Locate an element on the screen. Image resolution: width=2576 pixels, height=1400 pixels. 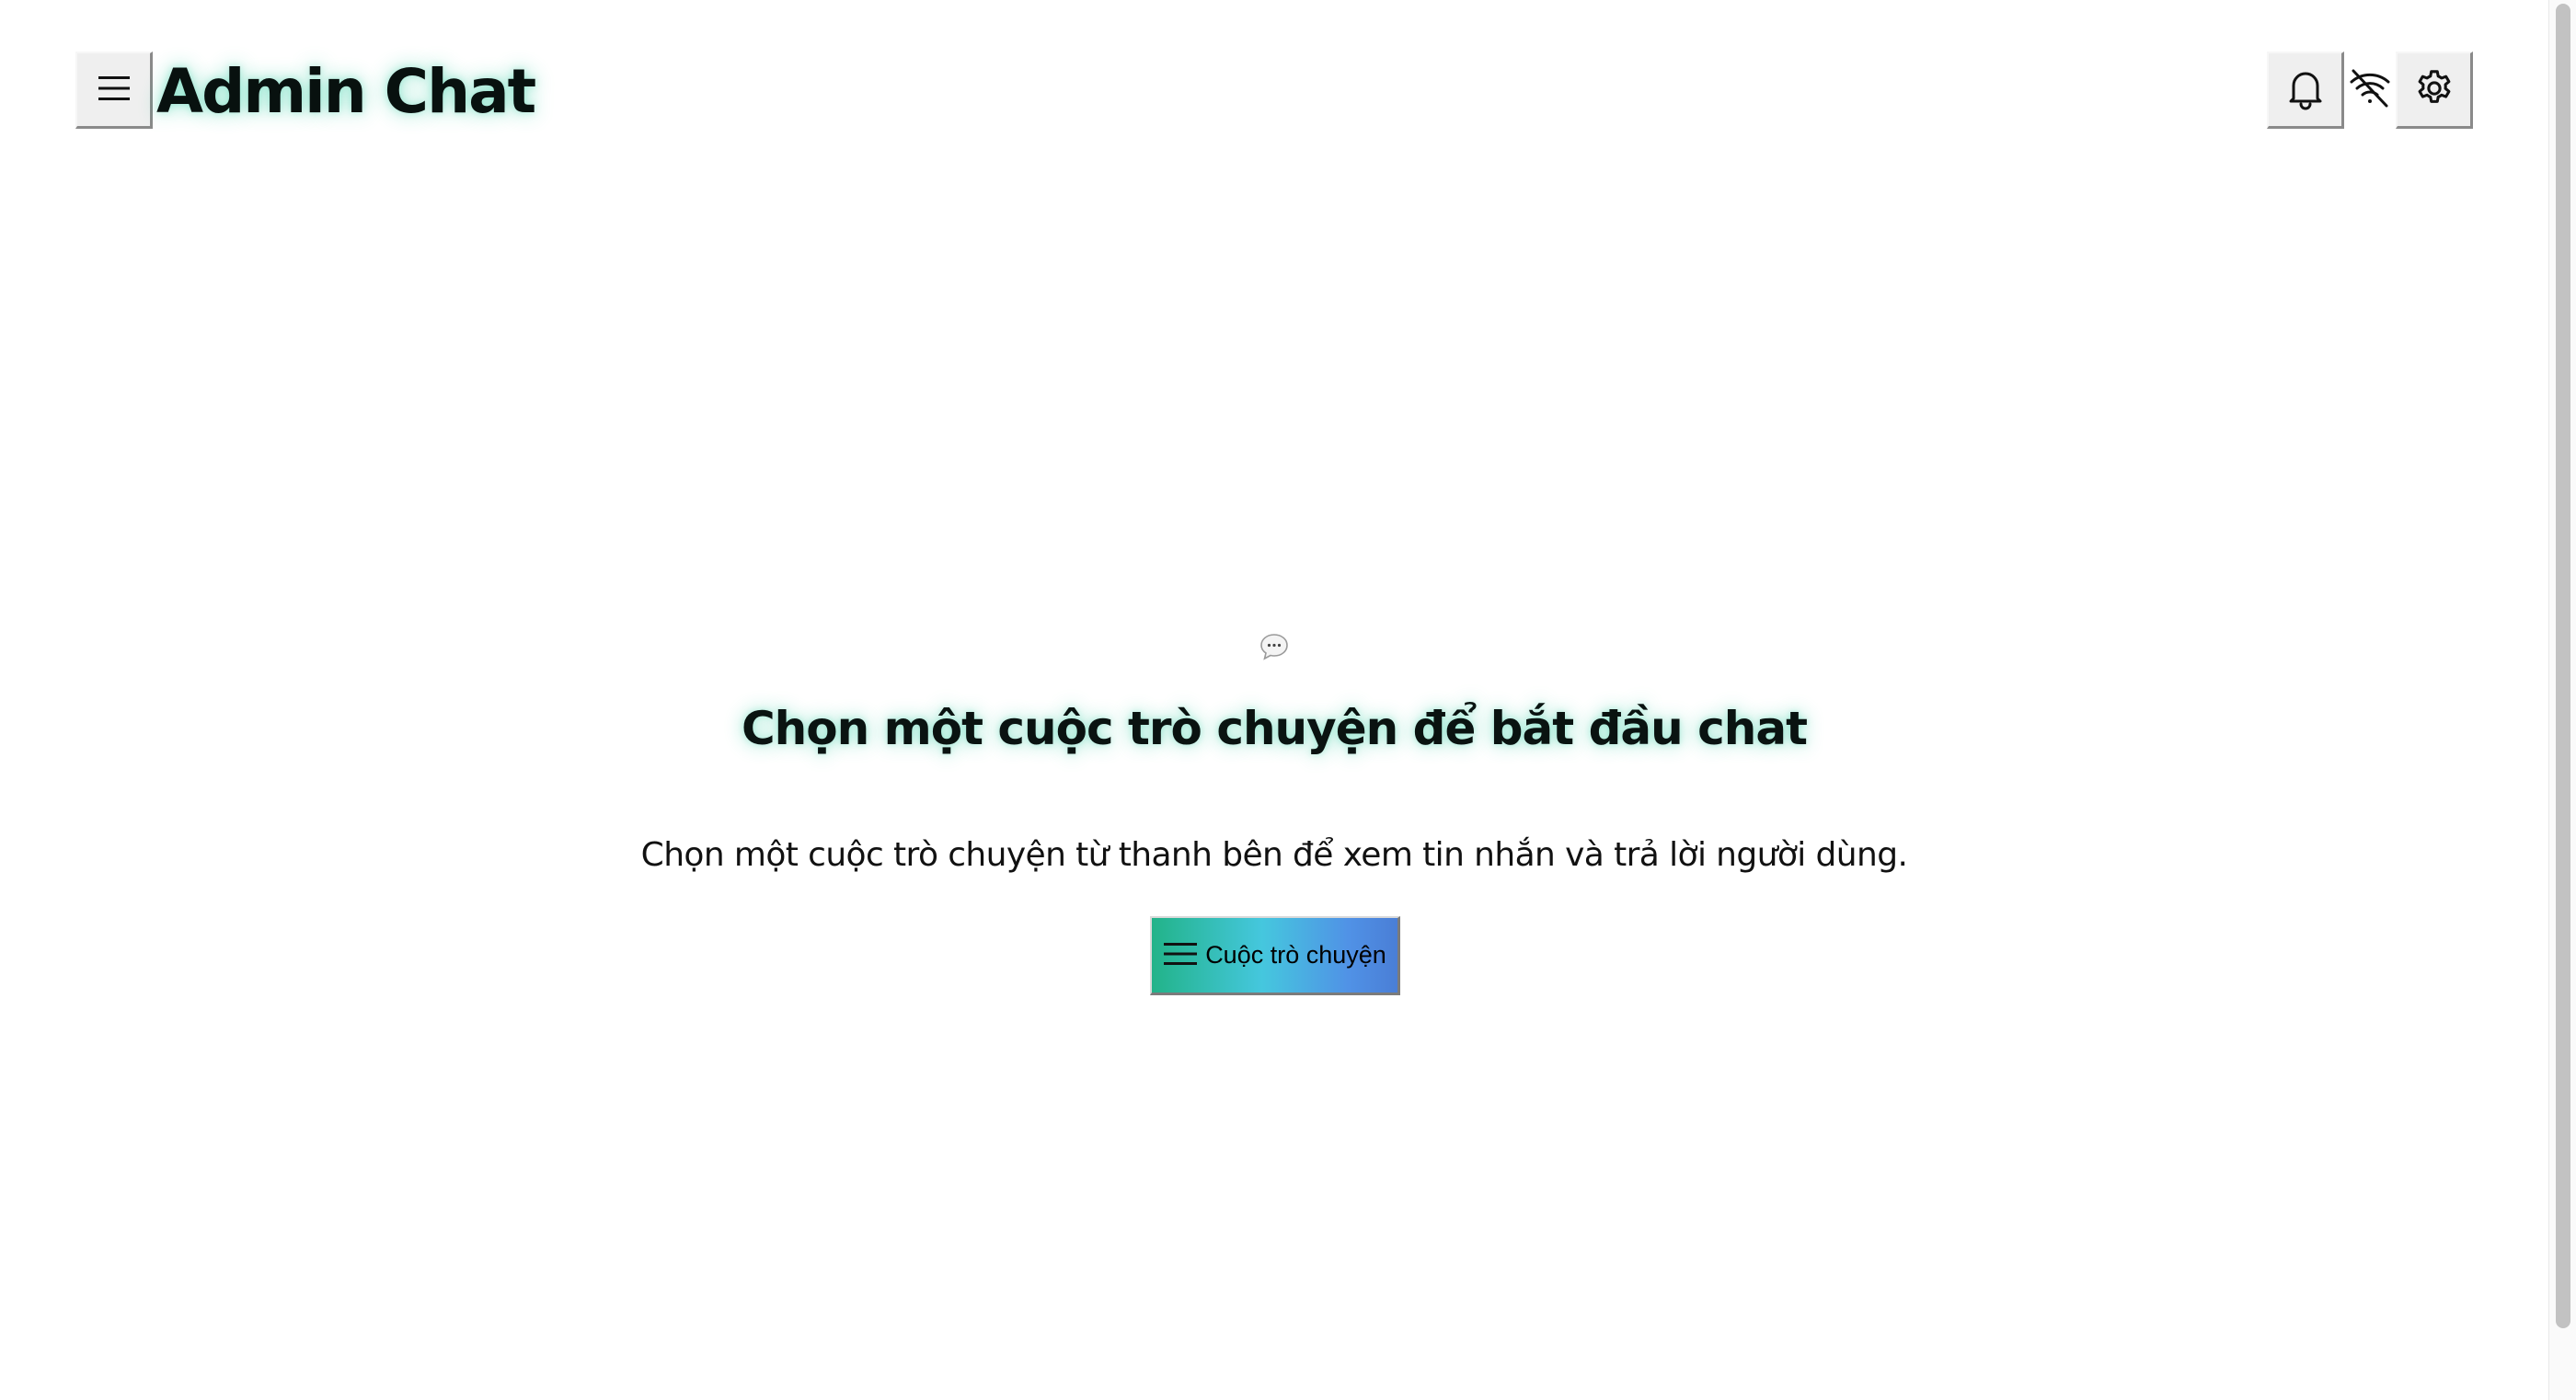
app-title: Admin Chat is located at coordinates (346, 91).